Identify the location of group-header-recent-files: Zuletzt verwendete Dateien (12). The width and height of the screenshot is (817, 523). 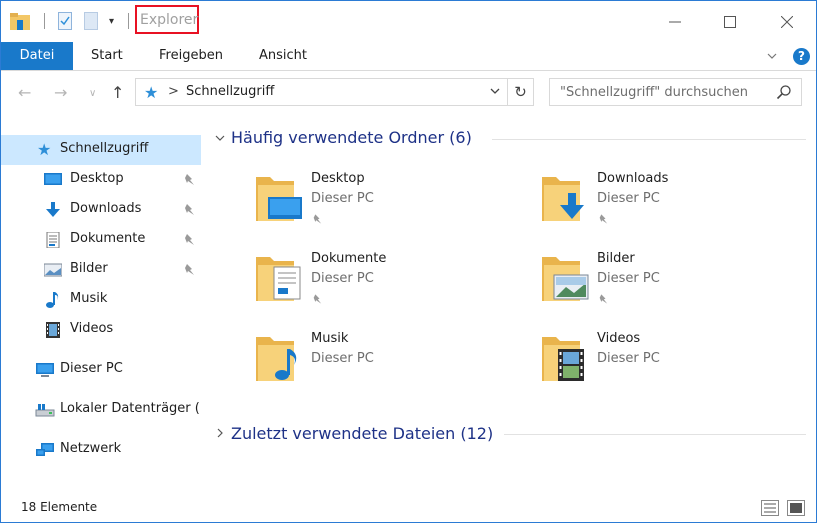
(362, 433).